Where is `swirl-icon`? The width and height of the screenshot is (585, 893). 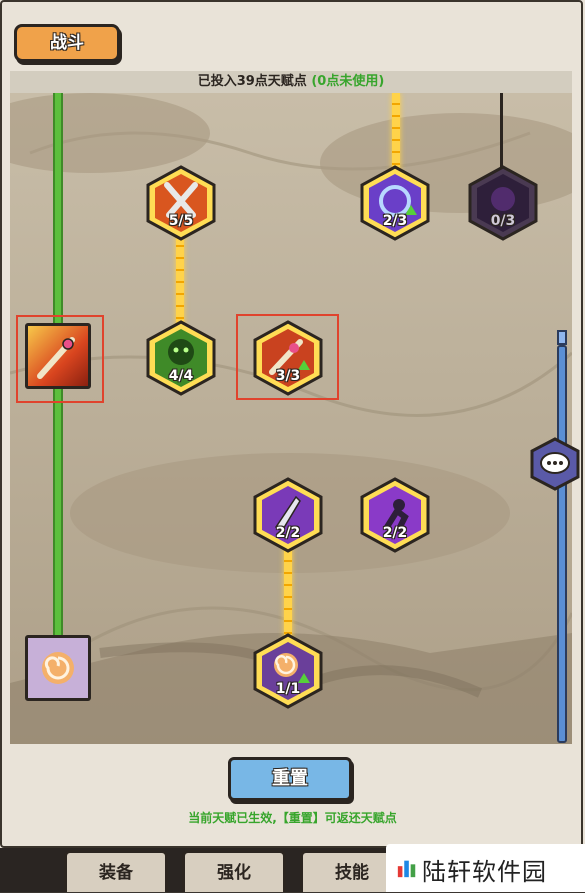 swirl-icon is located at coordinates (288, 671).